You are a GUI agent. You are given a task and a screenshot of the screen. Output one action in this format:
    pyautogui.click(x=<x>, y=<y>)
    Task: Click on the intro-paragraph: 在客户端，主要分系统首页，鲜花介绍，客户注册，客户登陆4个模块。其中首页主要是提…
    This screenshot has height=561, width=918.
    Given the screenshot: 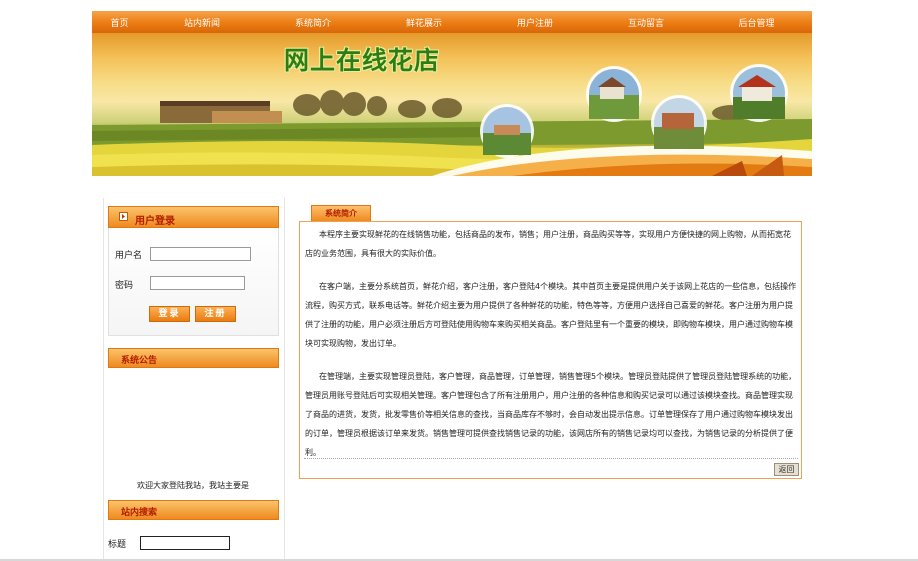 What is the action you would take?
    pyautogui.click(x=551, y=315)
    